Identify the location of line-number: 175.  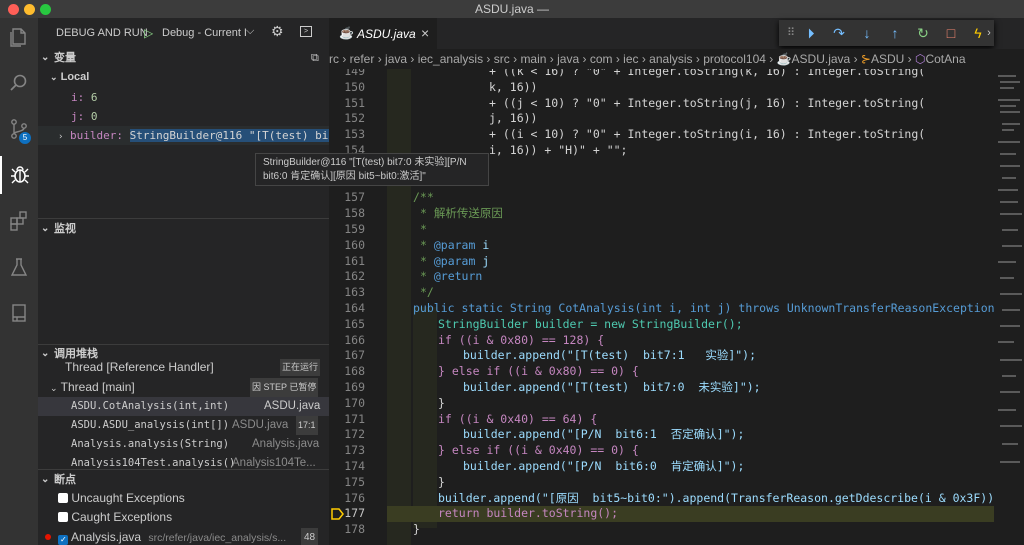
(354, 481).